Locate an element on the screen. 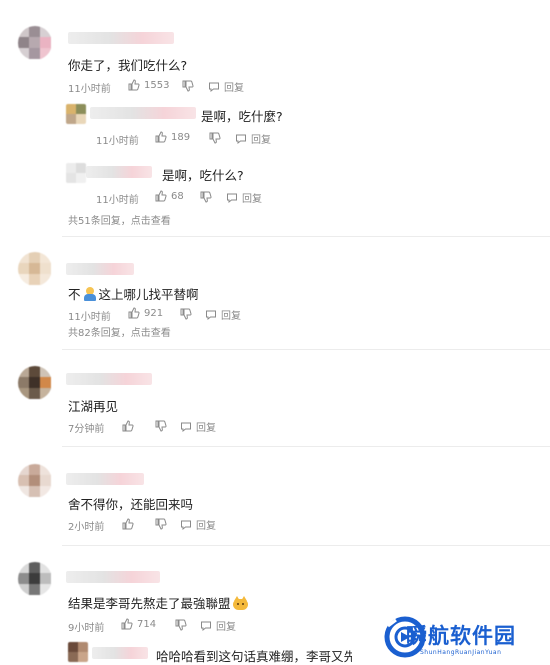  like-button: 921 is located at coordinates (145, 313).